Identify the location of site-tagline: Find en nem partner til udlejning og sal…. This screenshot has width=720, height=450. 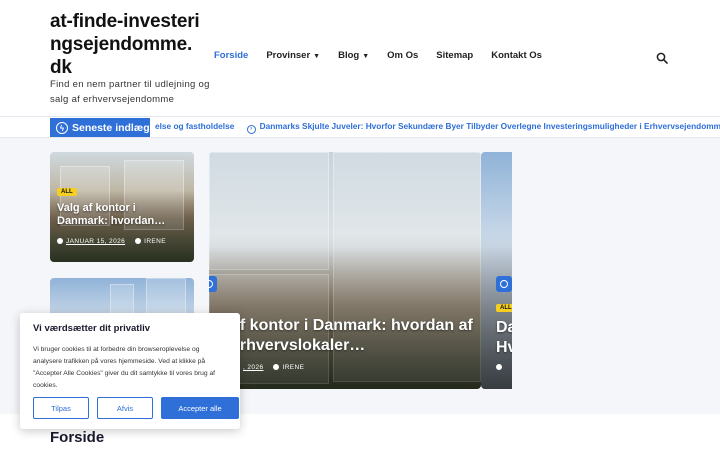
(130, 92).